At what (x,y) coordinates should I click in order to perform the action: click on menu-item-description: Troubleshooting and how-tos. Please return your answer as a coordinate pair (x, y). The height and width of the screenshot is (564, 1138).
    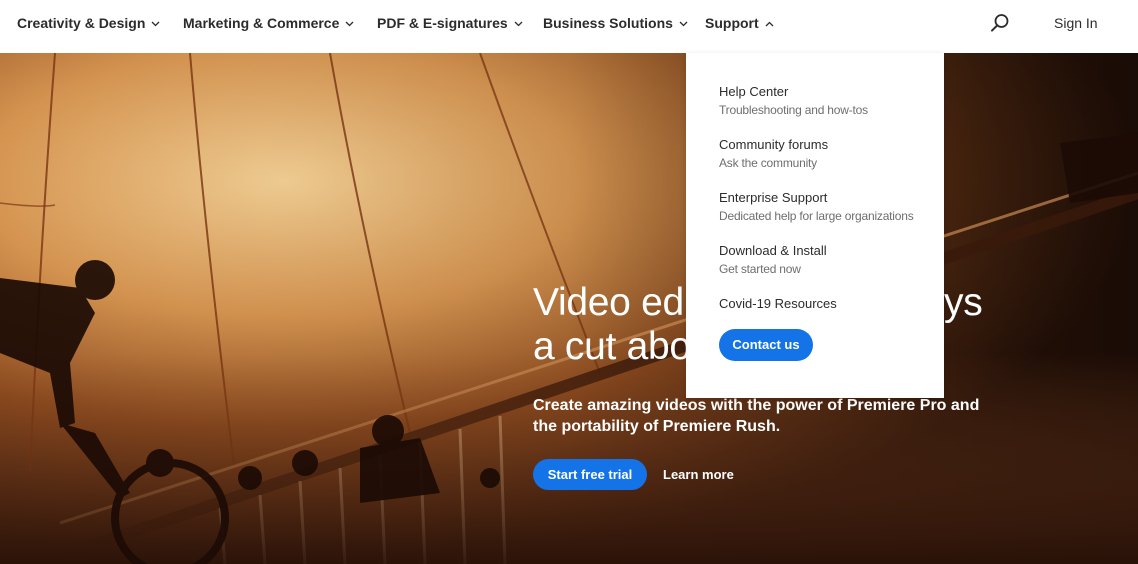
    Looking at the image, I should click on (793, 110).